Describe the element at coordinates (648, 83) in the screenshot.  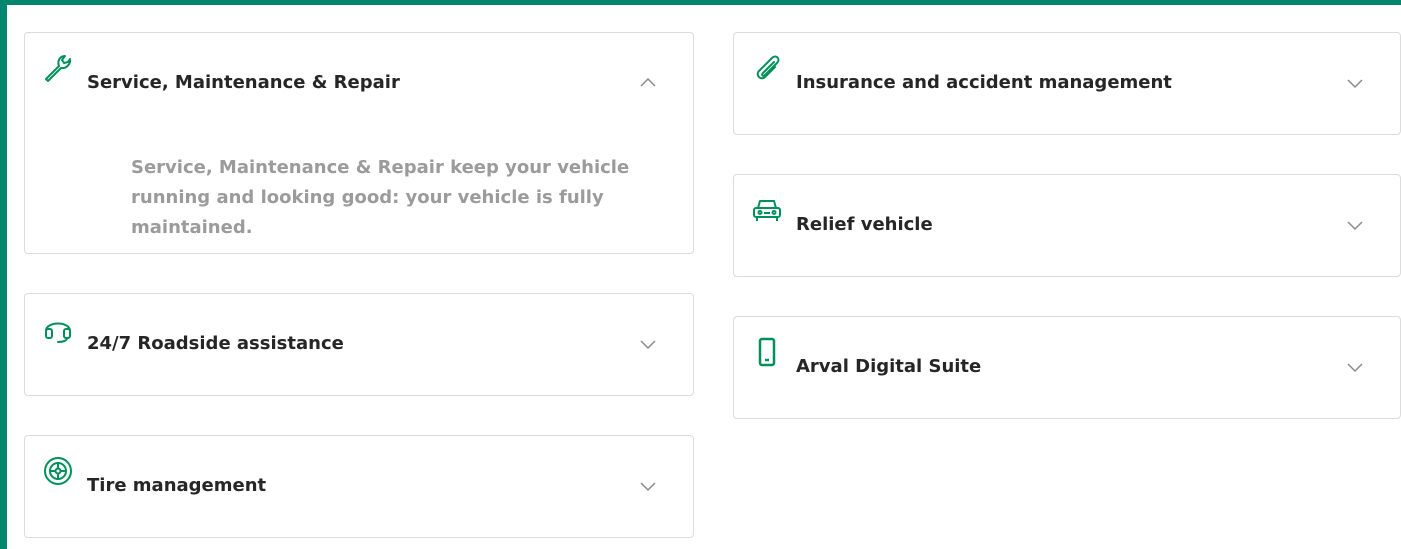
I see `chevron-up-icon` at that location.